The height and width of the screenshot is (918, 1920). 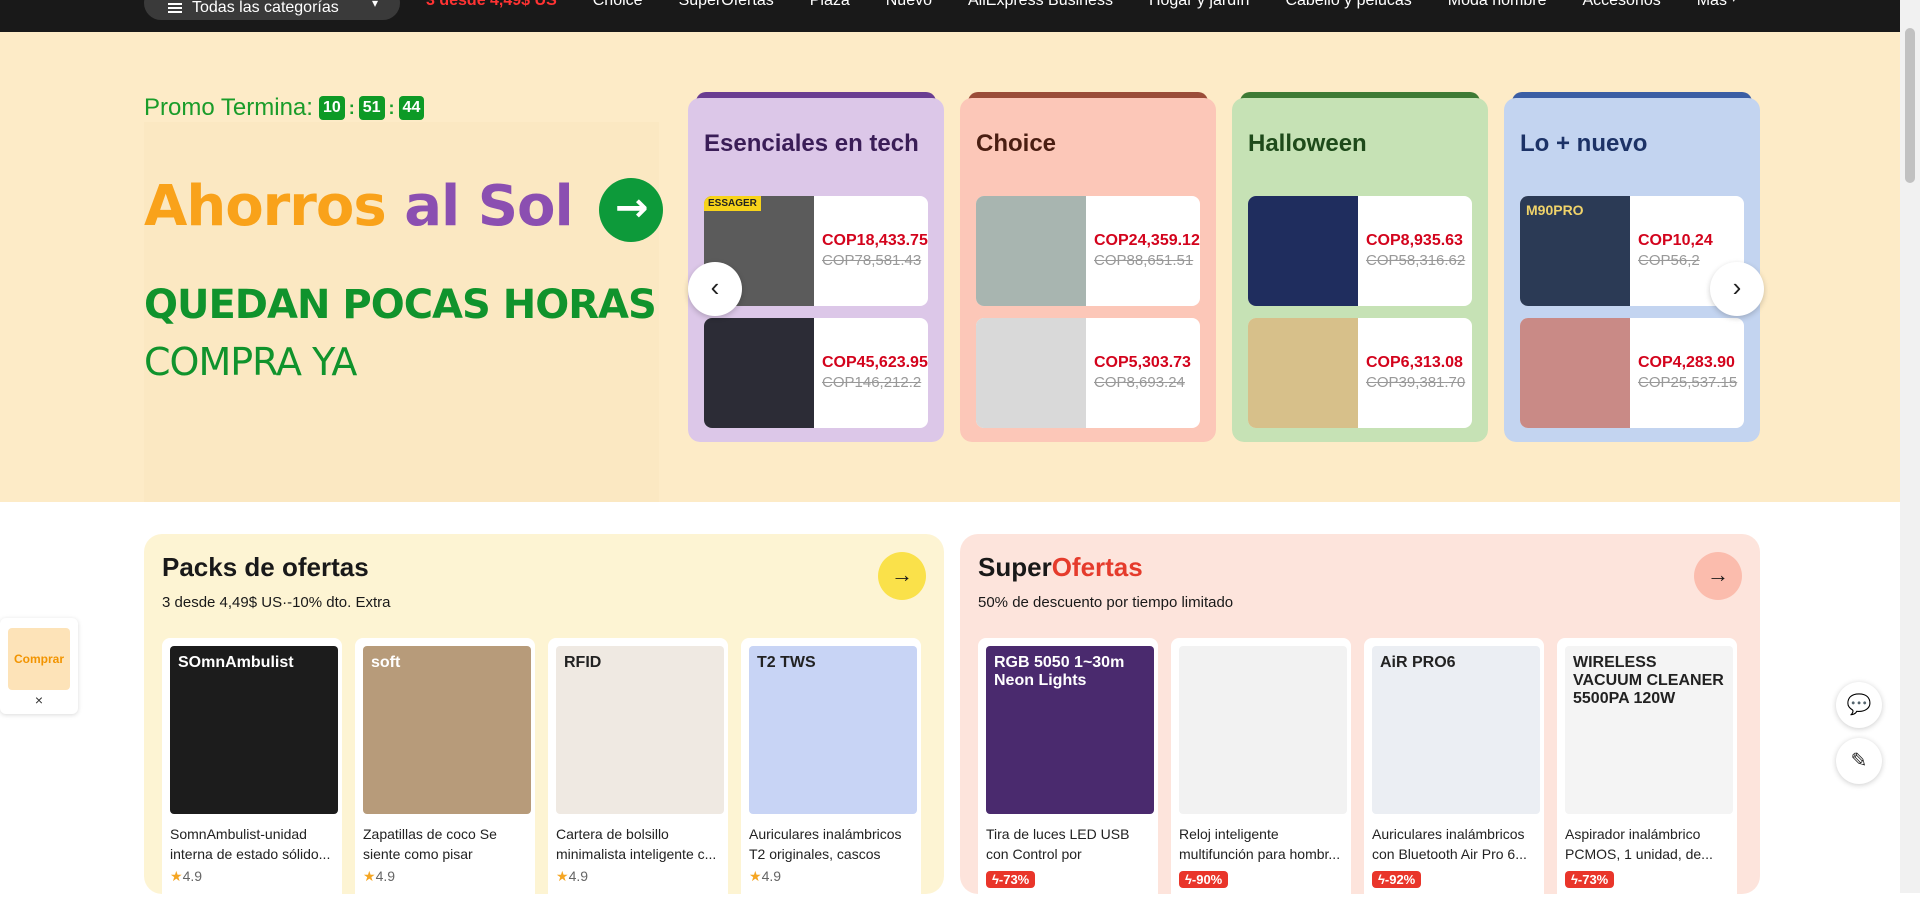 I want to click on discount-badge: ϟ-73%, so click(x=1590, y=879).